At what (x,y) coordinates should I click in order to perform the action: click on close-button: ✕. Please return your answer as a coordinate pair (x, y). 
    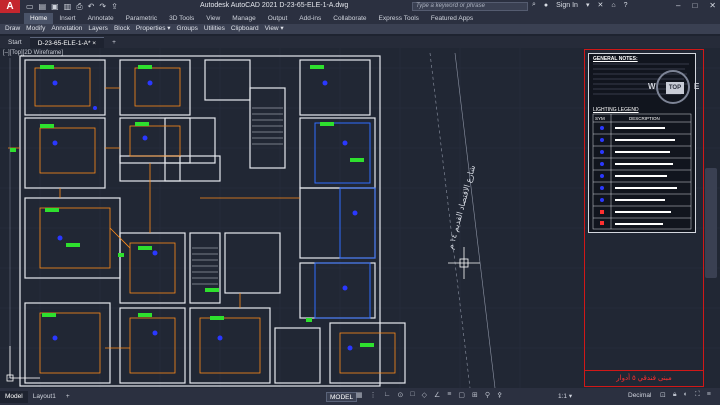
    Looking at the image, I should click on (712, 5).